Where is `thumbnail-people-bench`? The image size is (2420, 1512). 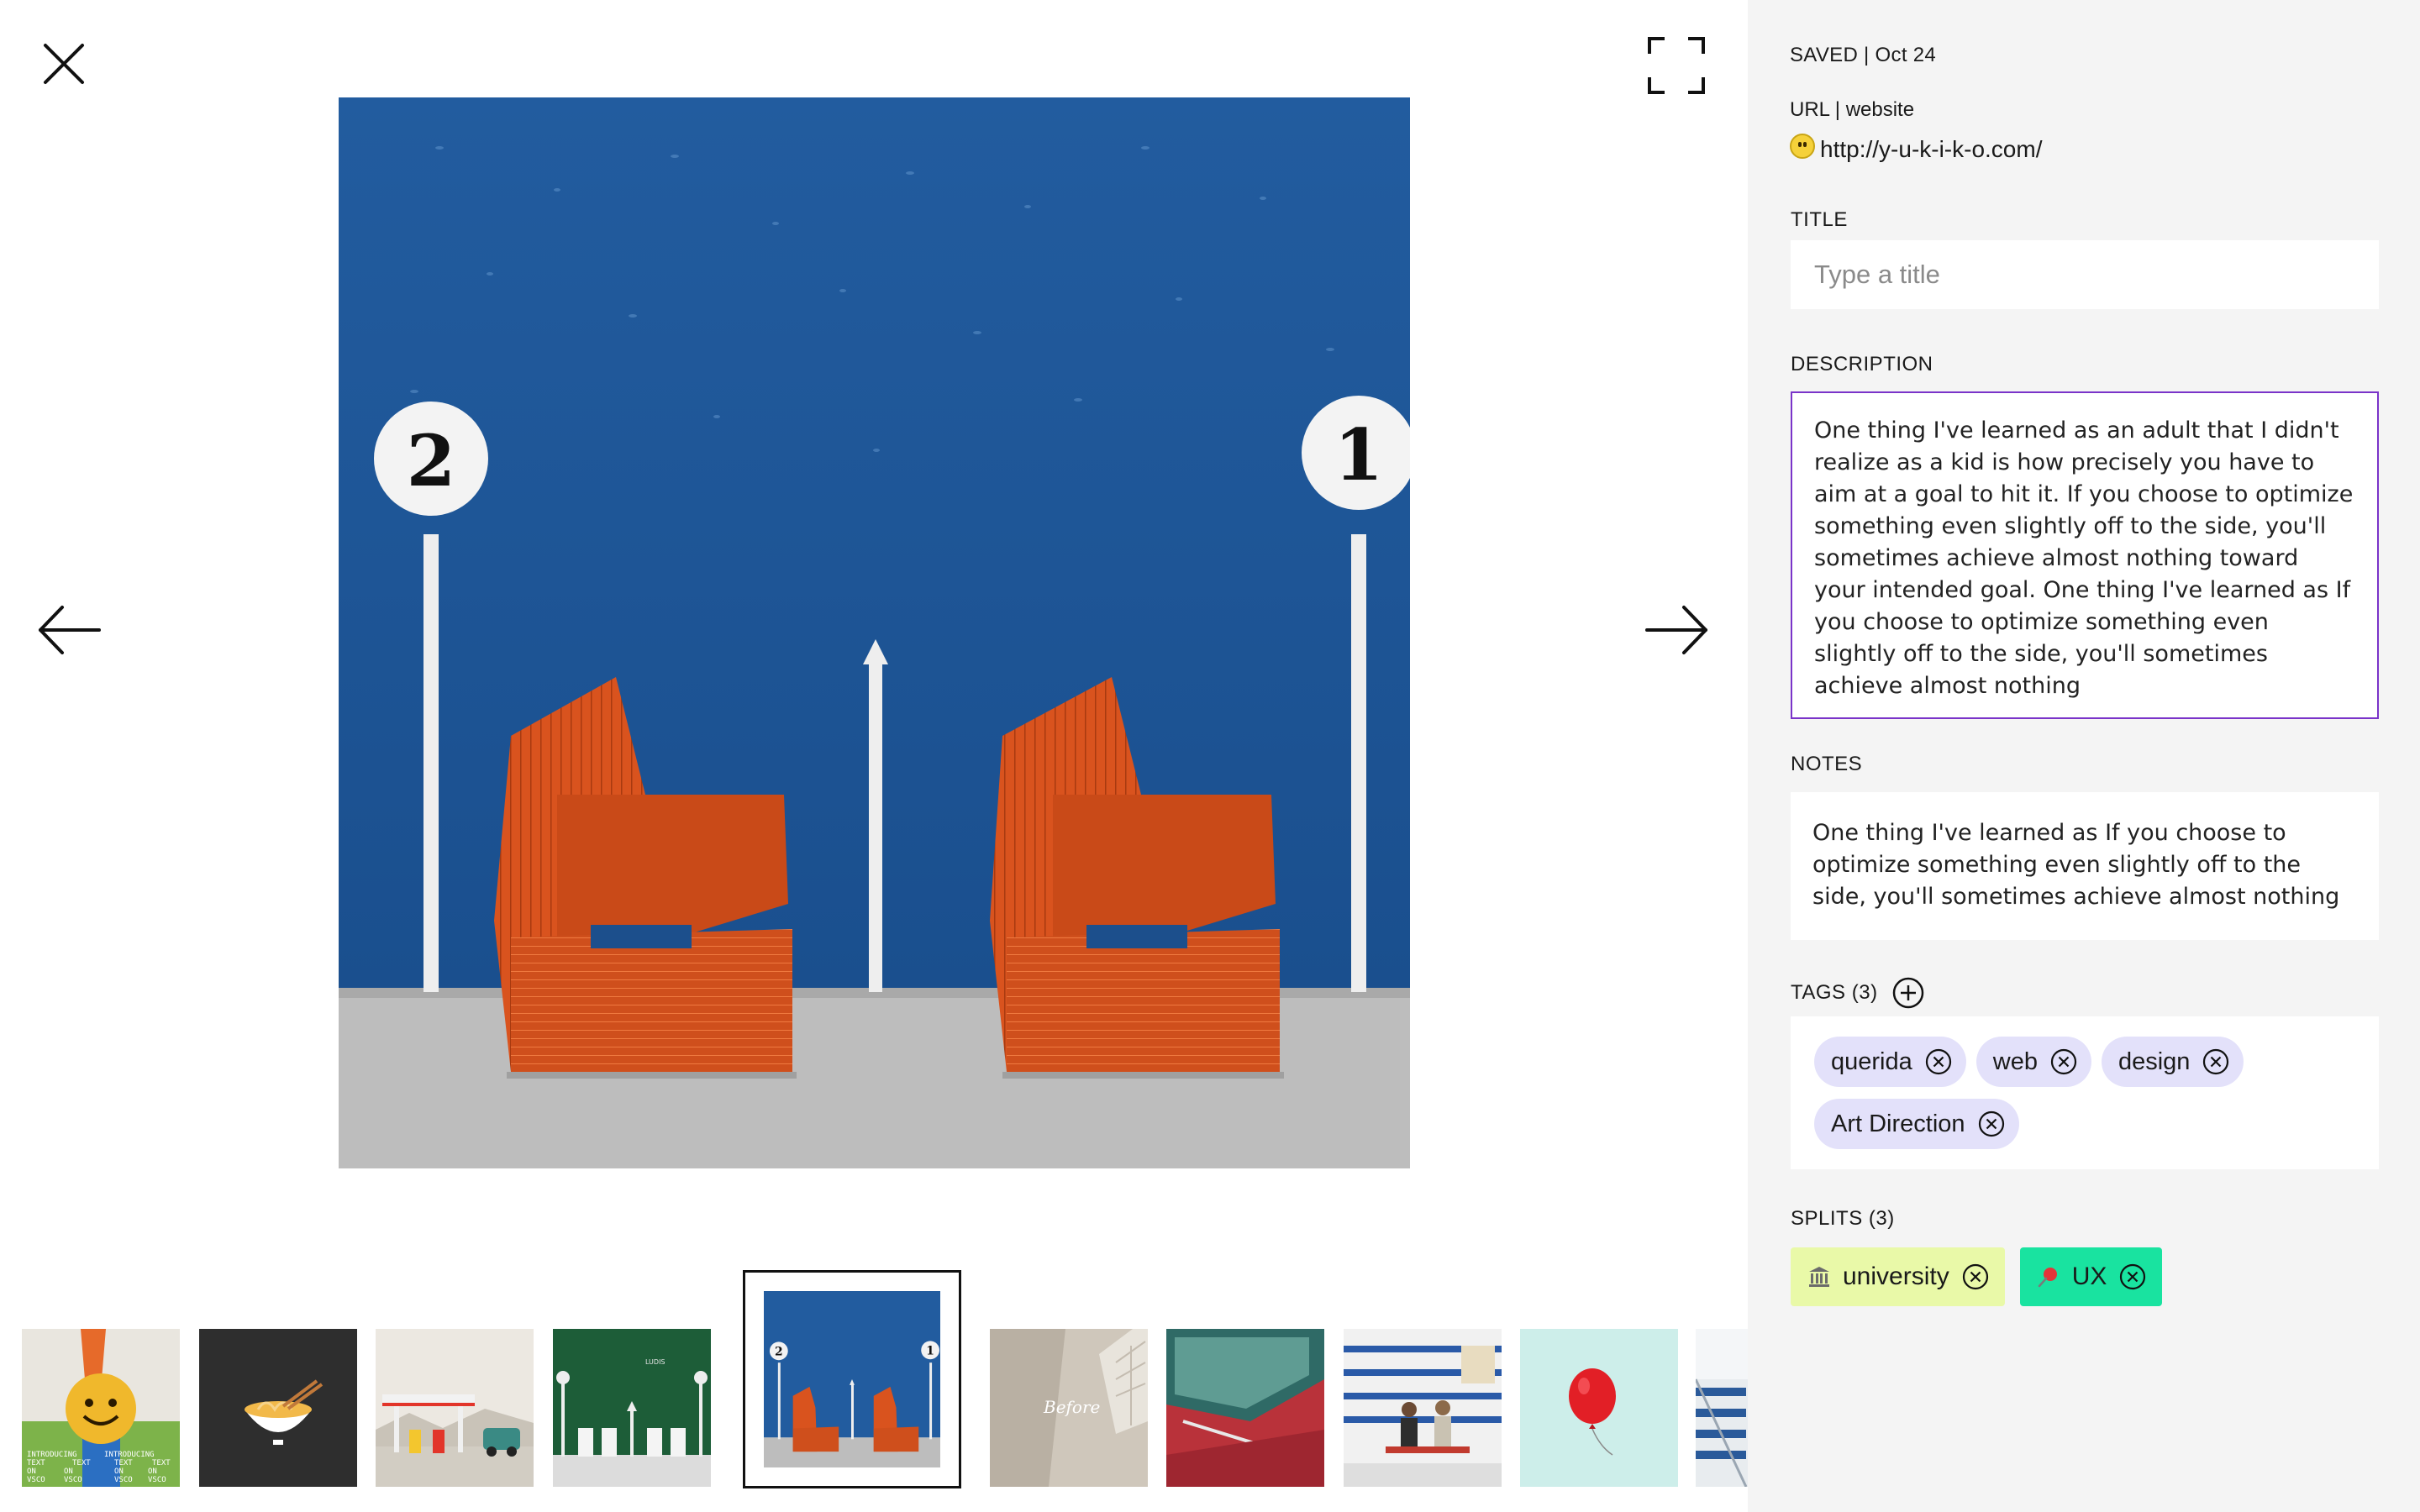 thumbnail-people-bench is located at coordinates (1423, 1408).